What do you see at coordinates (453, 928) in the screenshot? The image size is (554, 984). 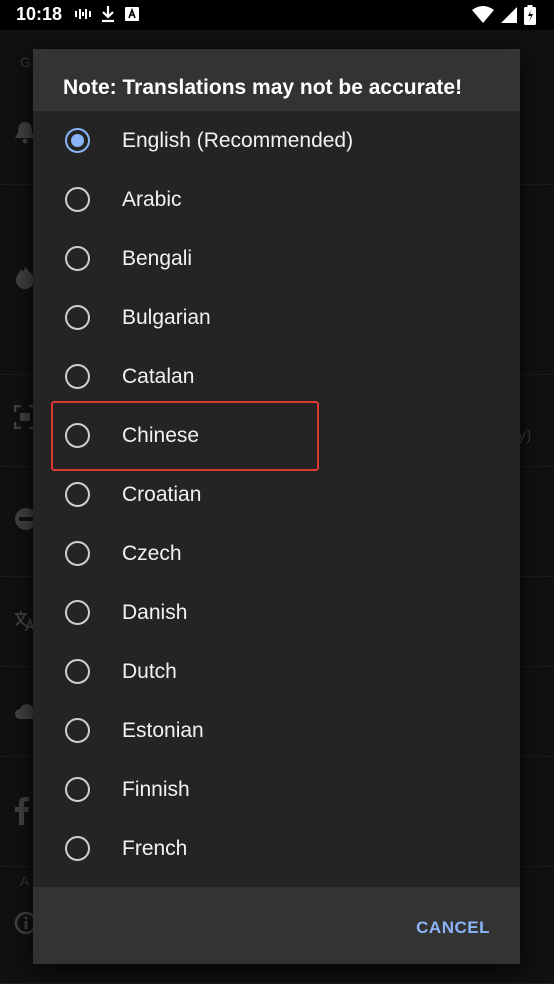 I see `cancel-button: CANCEL` at bounding box center [453, 928].